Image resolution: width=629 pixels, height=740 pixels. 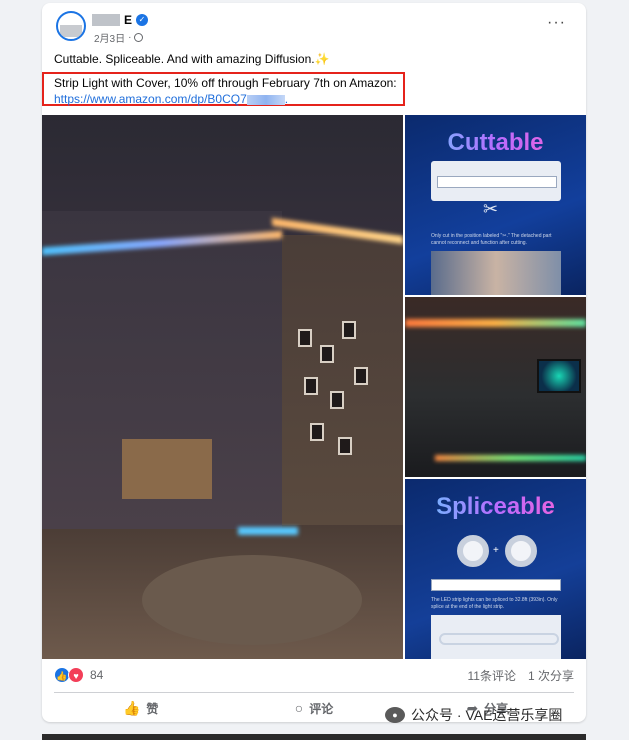 What do you see at coordinates (487, 715) in the screenshot?
I see `watermark-text: 公众号 · VAE运营乐享圈` at bounding box center [487, 715].